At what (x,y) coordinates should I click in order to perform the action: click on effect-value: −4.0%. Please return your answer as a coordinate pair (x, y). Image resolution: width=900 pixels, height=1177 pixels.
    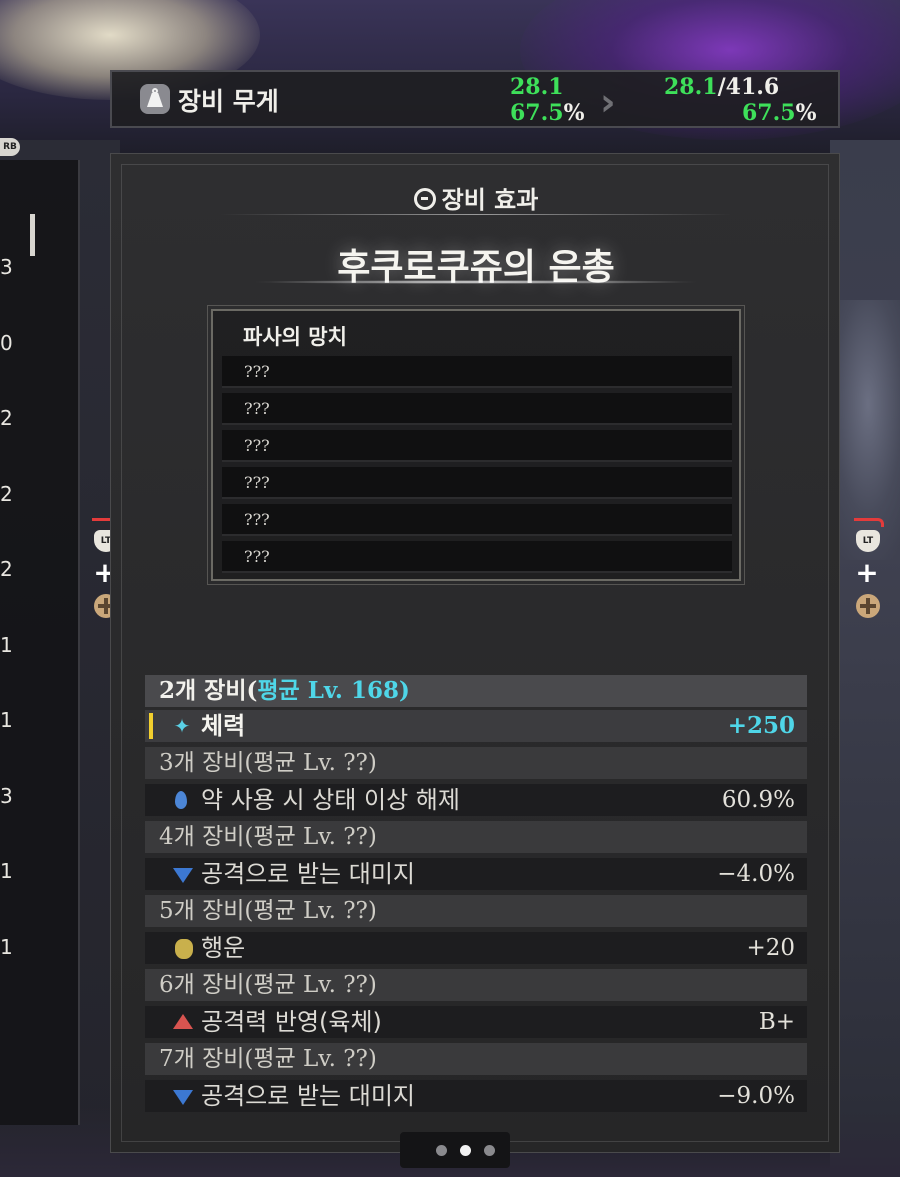
    Looking at the image, I should click on (756, 874).